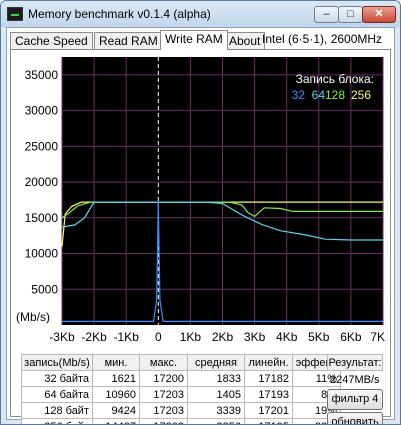 This screenshot has height=425, width=401. What do you see at coordinates (62, 337) in the screenshot?
I see `x-tick-label: -3Kb` at bounding box center [62, 337].